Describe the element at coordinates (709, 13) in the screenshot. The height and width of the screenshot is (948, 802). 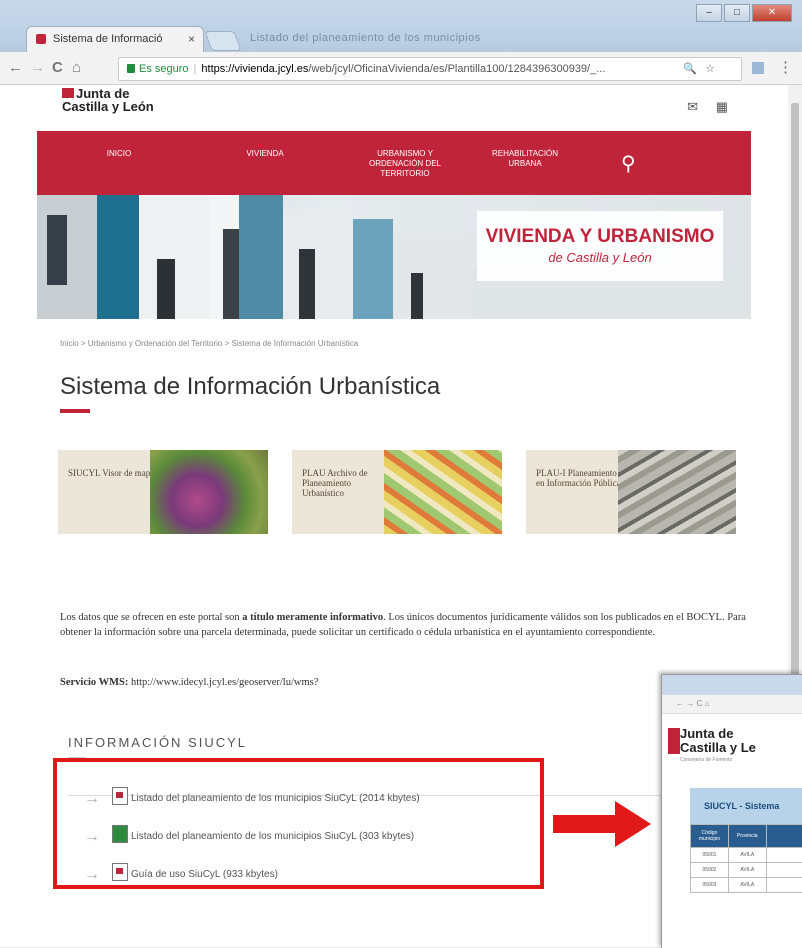
I see `minimize-button: –` at that location.